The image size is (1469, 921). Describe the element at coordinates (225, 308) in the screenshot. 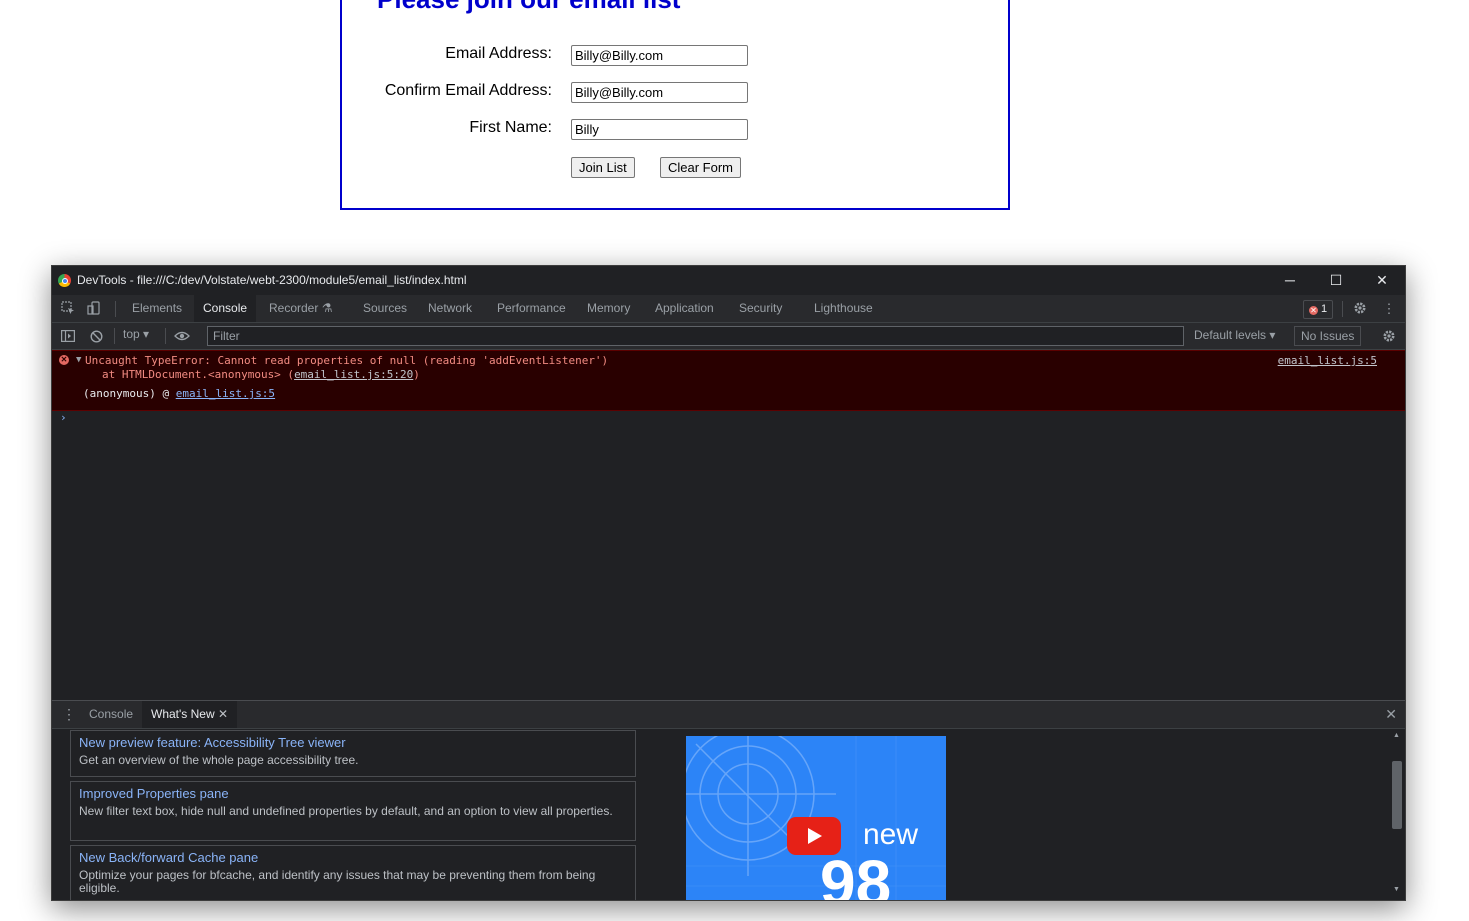

I see `tab-console: Console` at that location.